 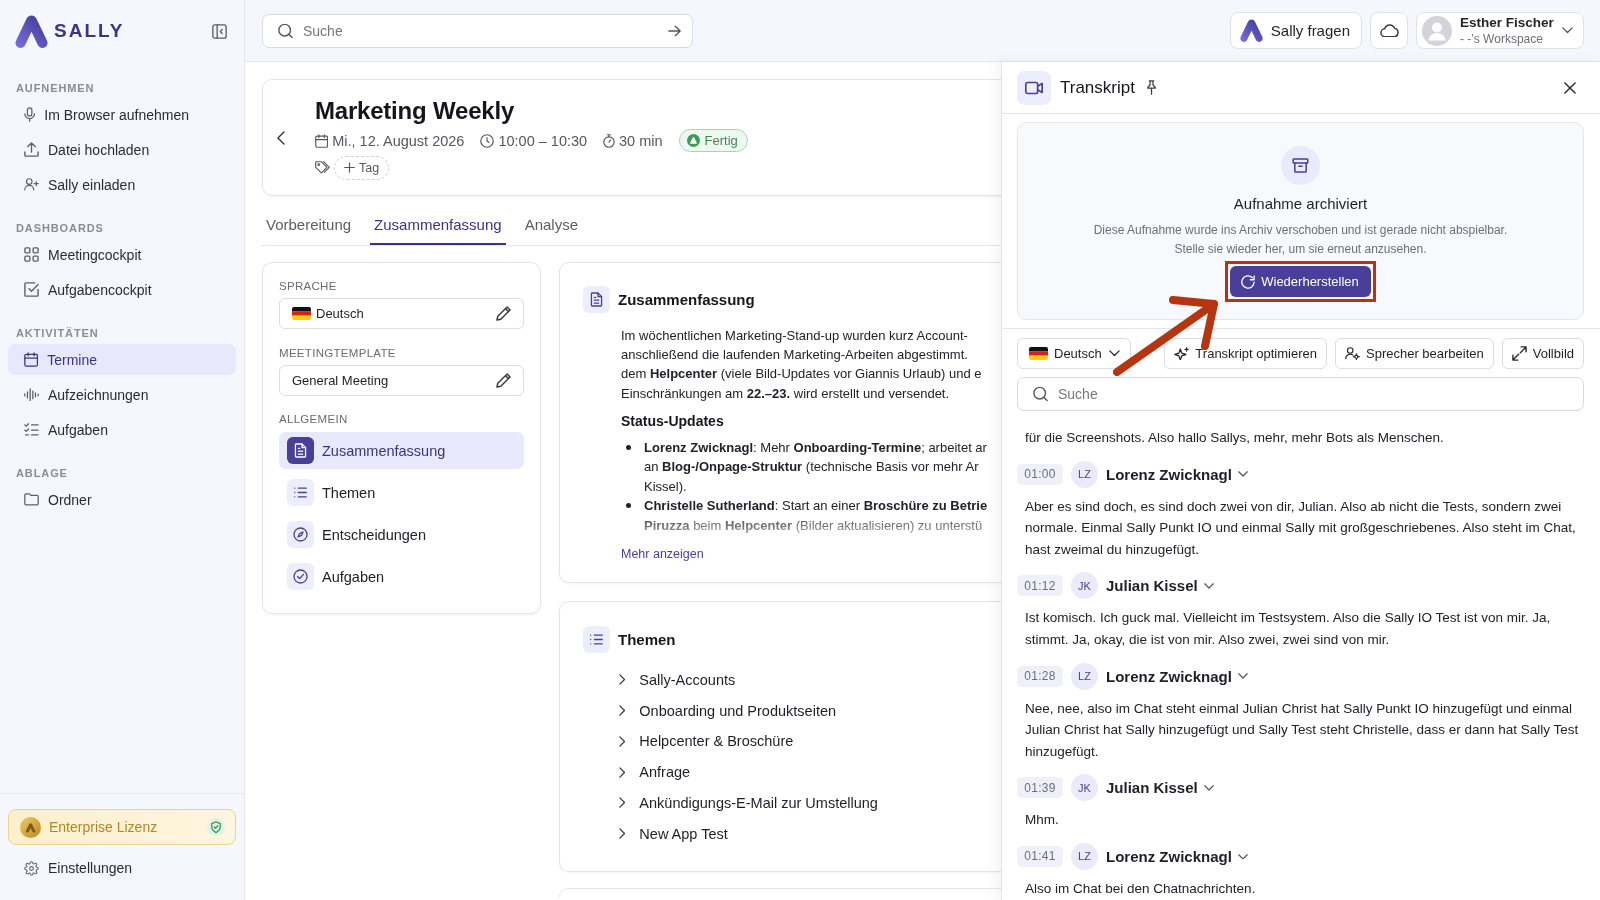 I want to click on plus-icon, so click(x=349, y=167).